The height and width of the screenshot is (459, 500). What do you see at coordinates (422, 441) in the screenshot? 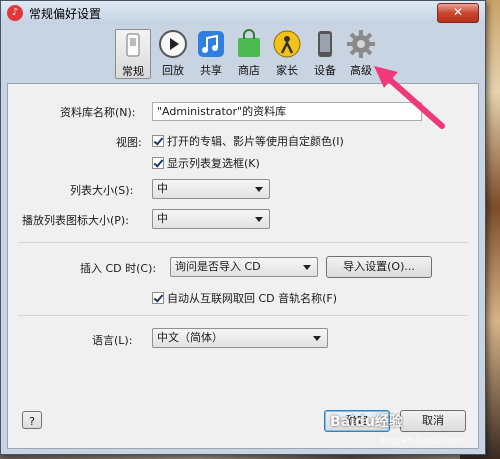
I see `watermark-url: jingyan.baidu.com` at bounding box center [422, 441].